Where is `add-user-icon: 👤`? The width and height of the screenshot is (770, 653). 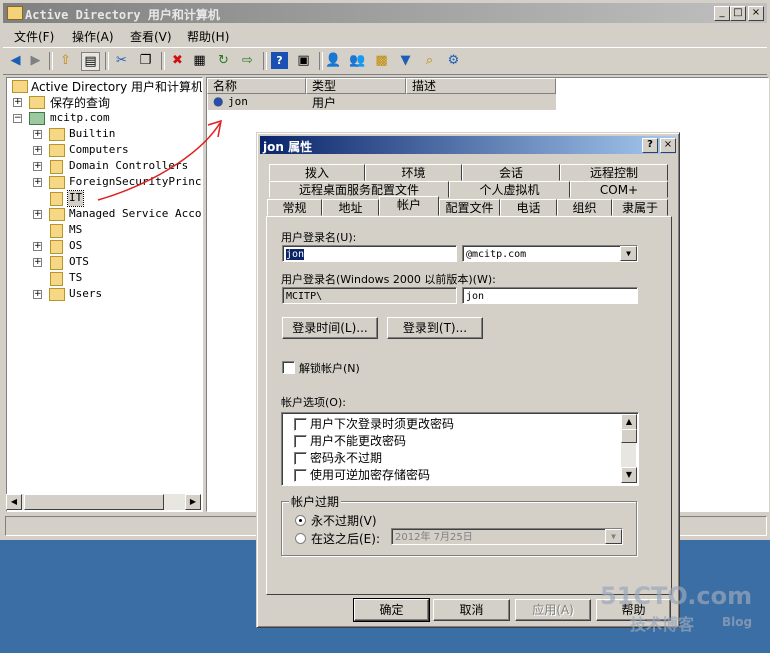
add-user-icon: 👤 is located at coordinates (333, 60).